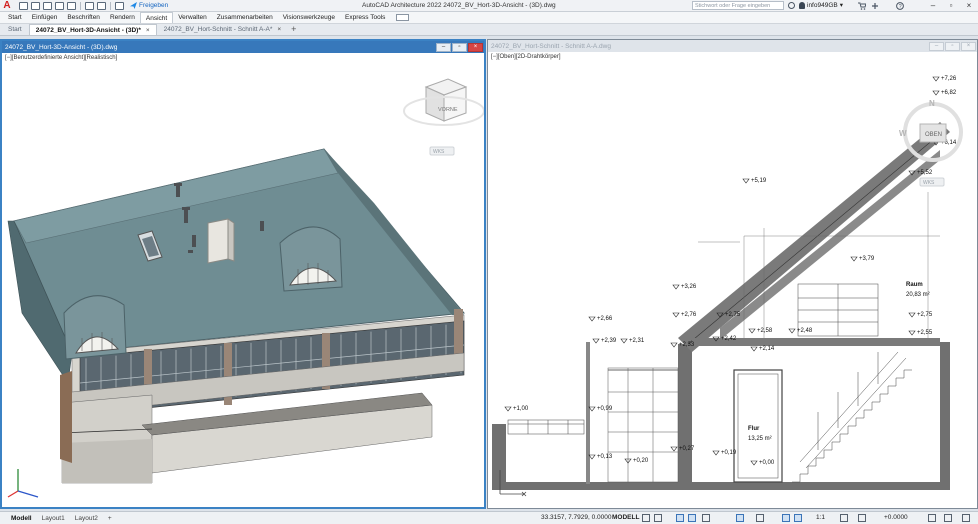 This screenshot has width=978, height=524. What do you see at coordinates (820, 517) in the screenshot?
I see `annotation-scale: 1:1` at bounding box center [820, 517].